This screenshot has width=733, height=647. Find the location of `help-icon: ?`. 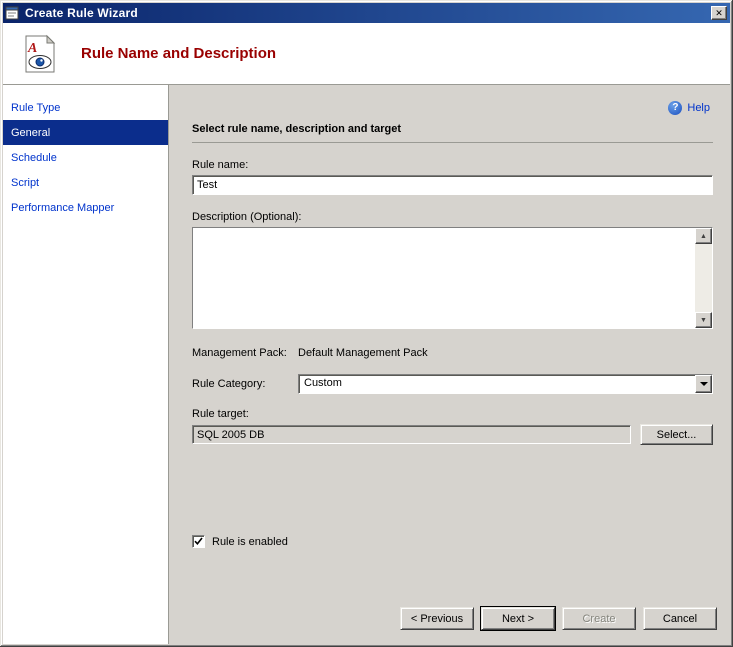

help-icon: ? is located at coordinates (675, 108).